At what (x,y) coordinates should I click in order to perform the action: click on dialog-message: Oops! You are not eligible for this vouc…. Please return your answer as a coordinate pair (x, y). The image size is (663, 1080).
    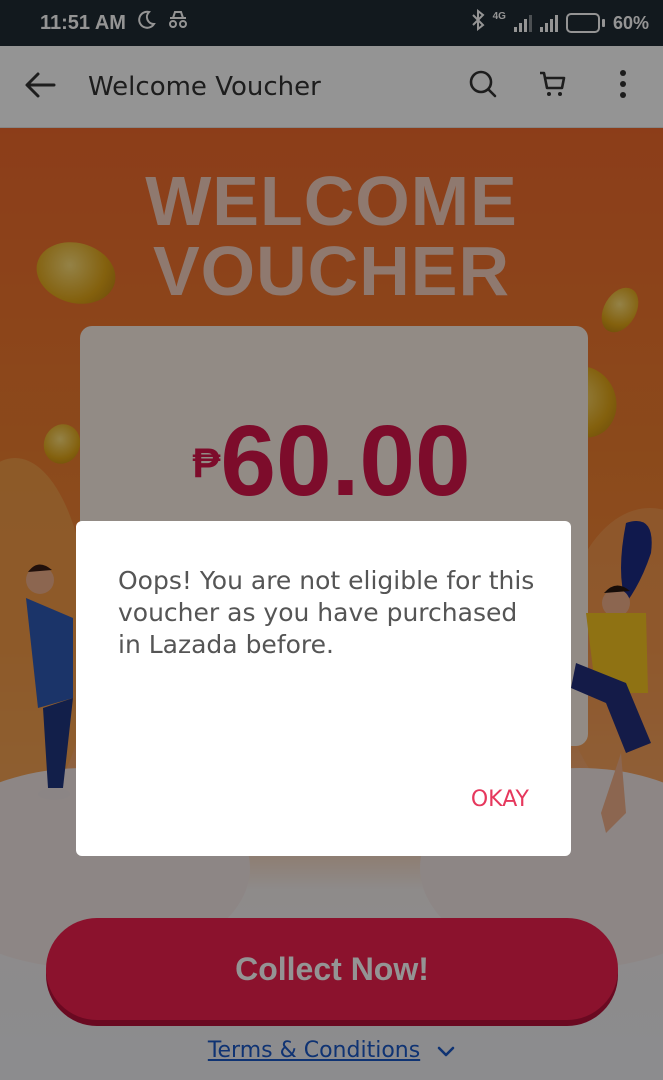
    Looking at the image, I should click on (326, 612).